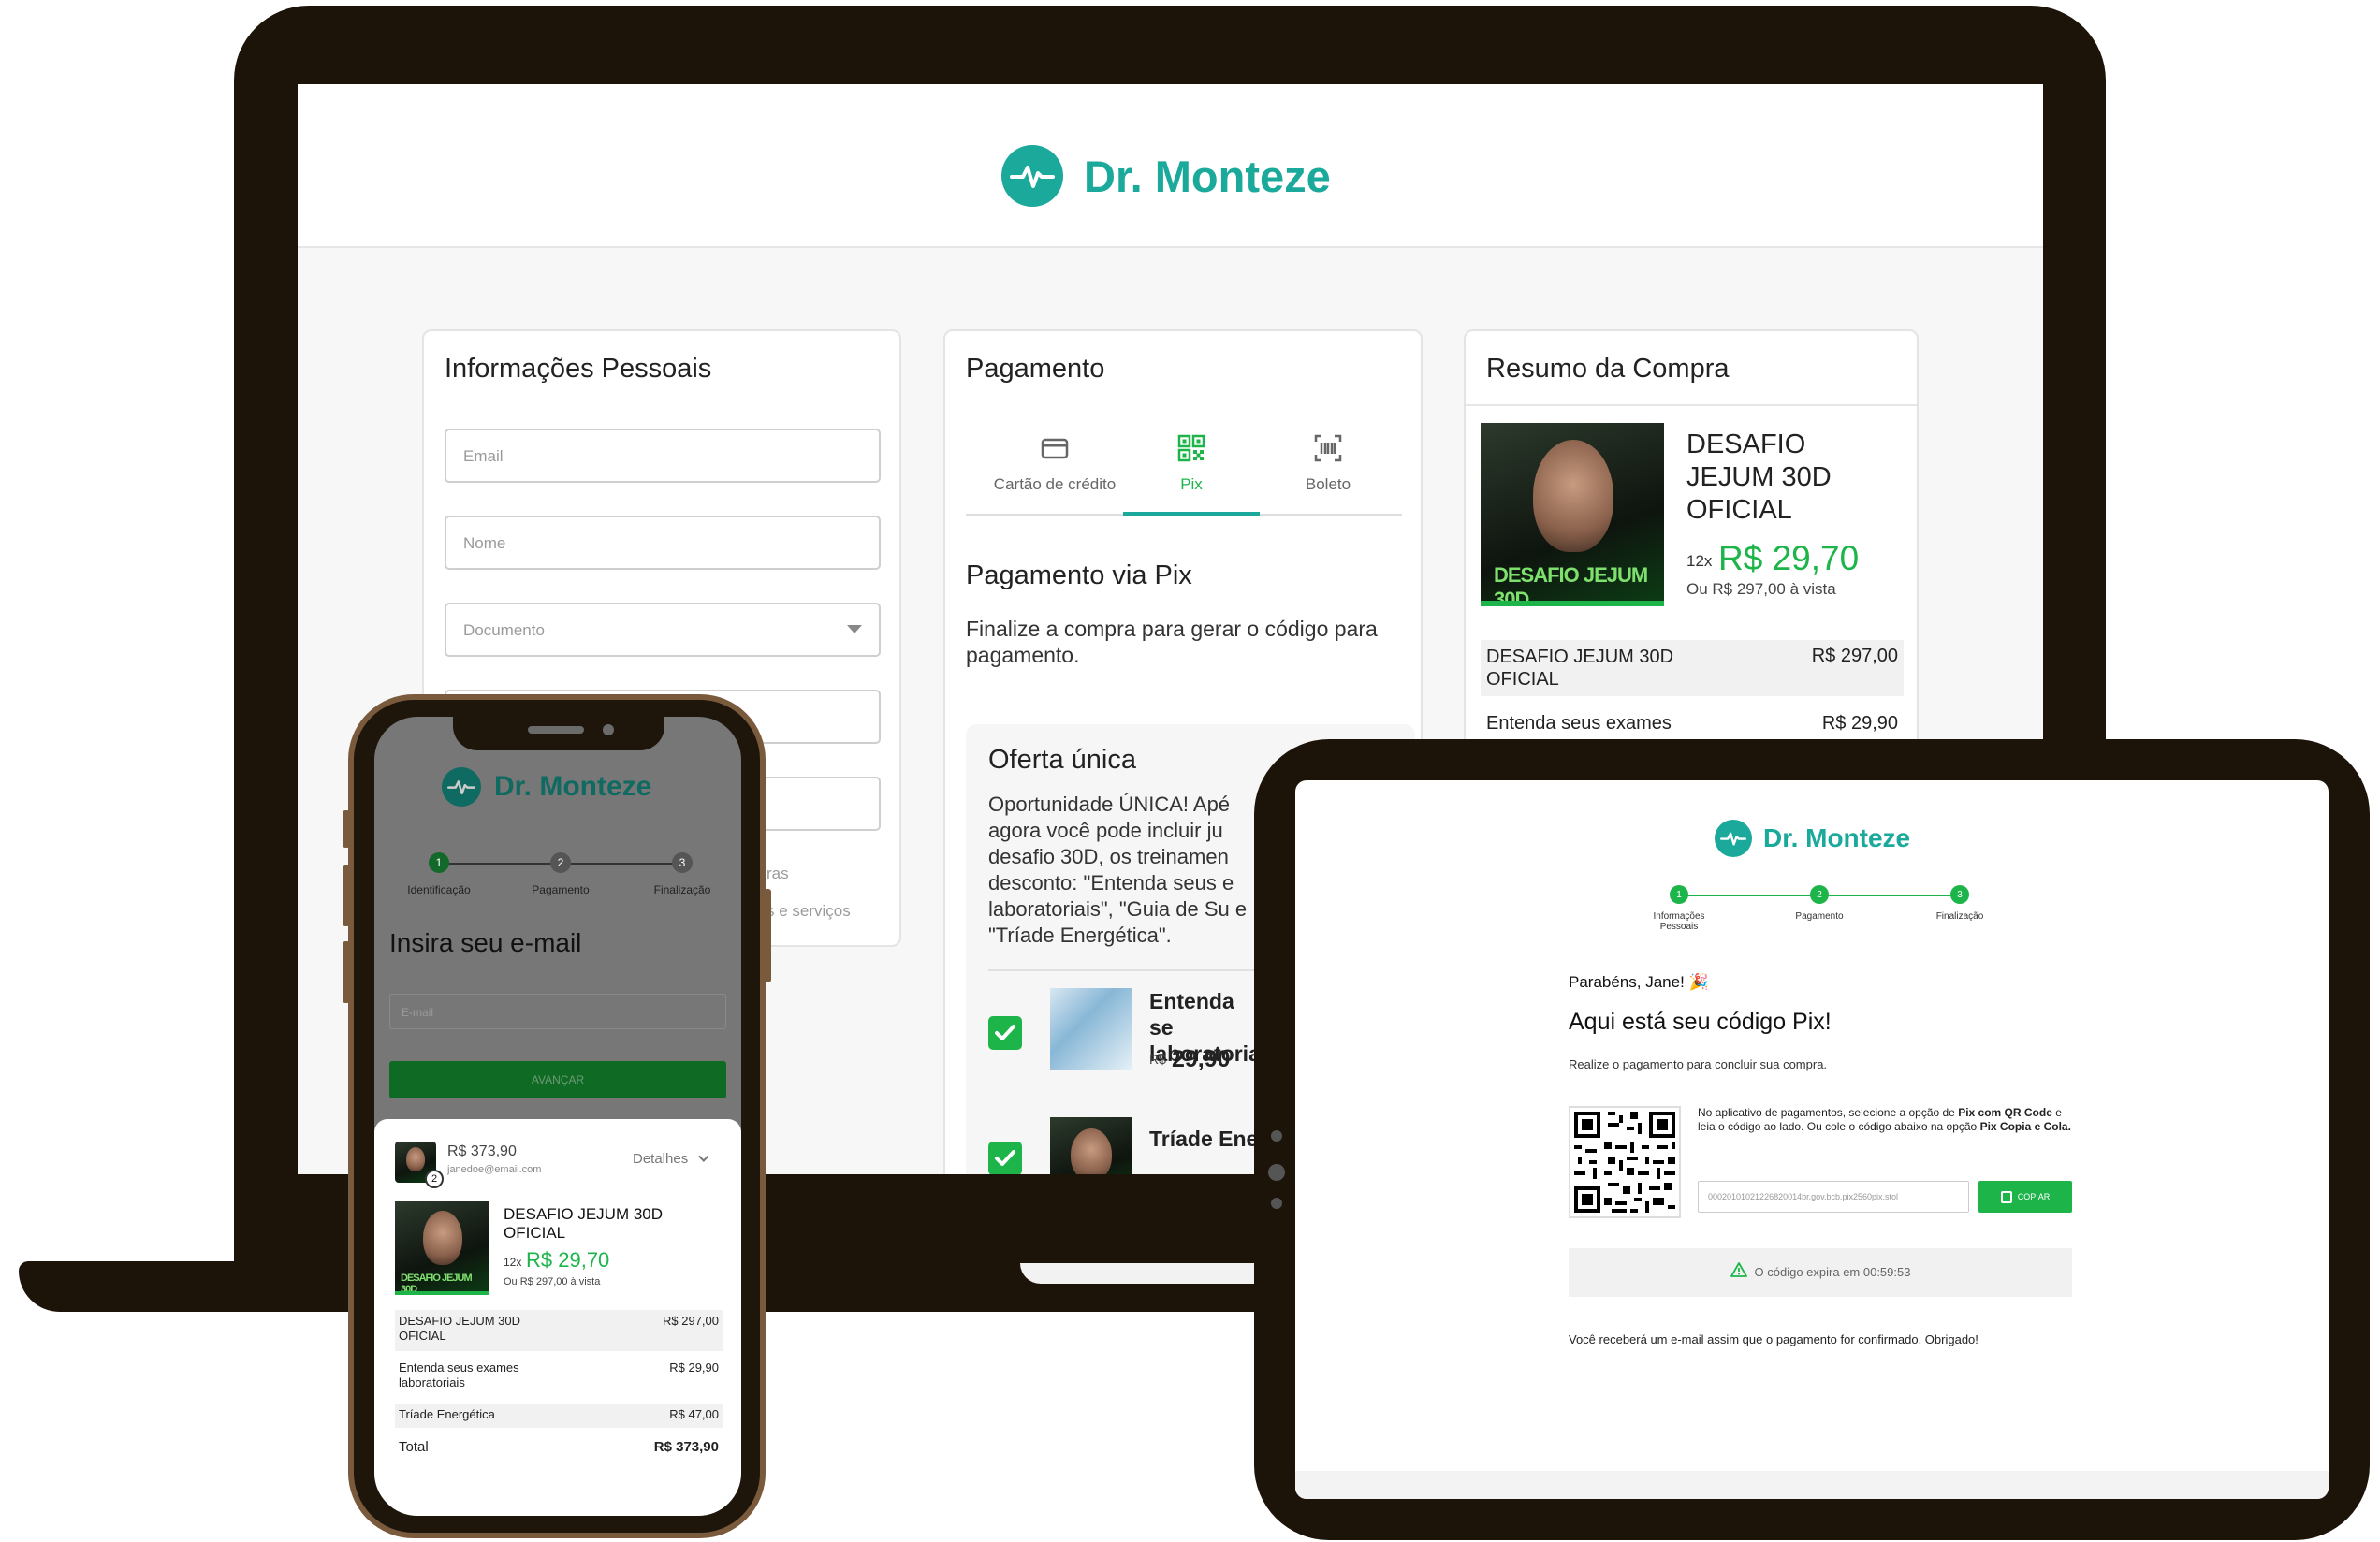  What do you see at coordinates (414, 1447) in the screenshot?
I see `phone-total-label: Total` at bounding box center [414, 1447].